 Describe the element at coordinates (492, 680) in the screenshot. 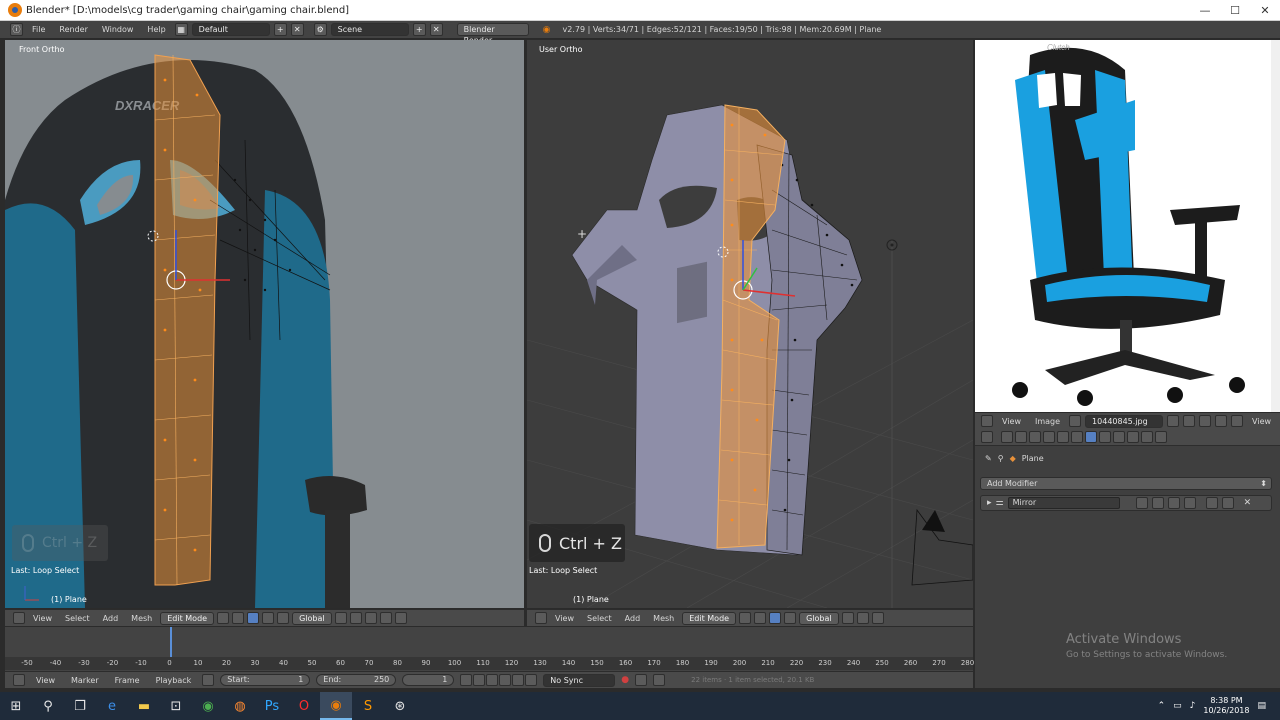

I see `play-reverse-icon` at that location.